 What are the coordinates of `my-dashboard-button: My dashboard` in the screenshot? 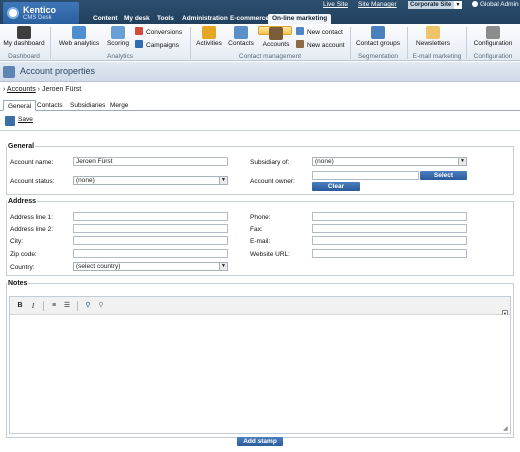 It's located at (24, 39).